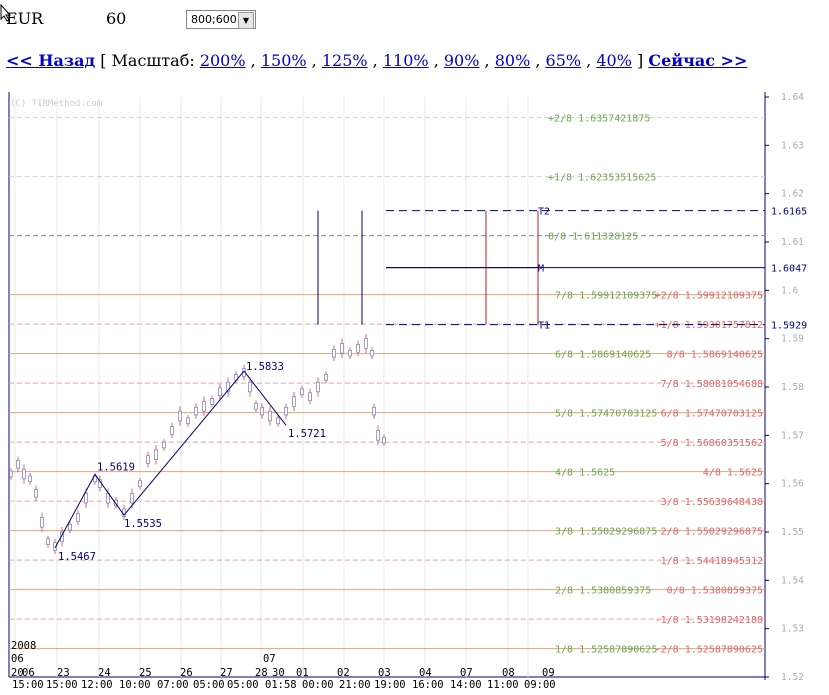 This screenshot has width=829, height=695. What do you see at coordinates (540, 685) in the screenshot?
I see `x-time-label: 09:00` at bounding box center [540, 685].